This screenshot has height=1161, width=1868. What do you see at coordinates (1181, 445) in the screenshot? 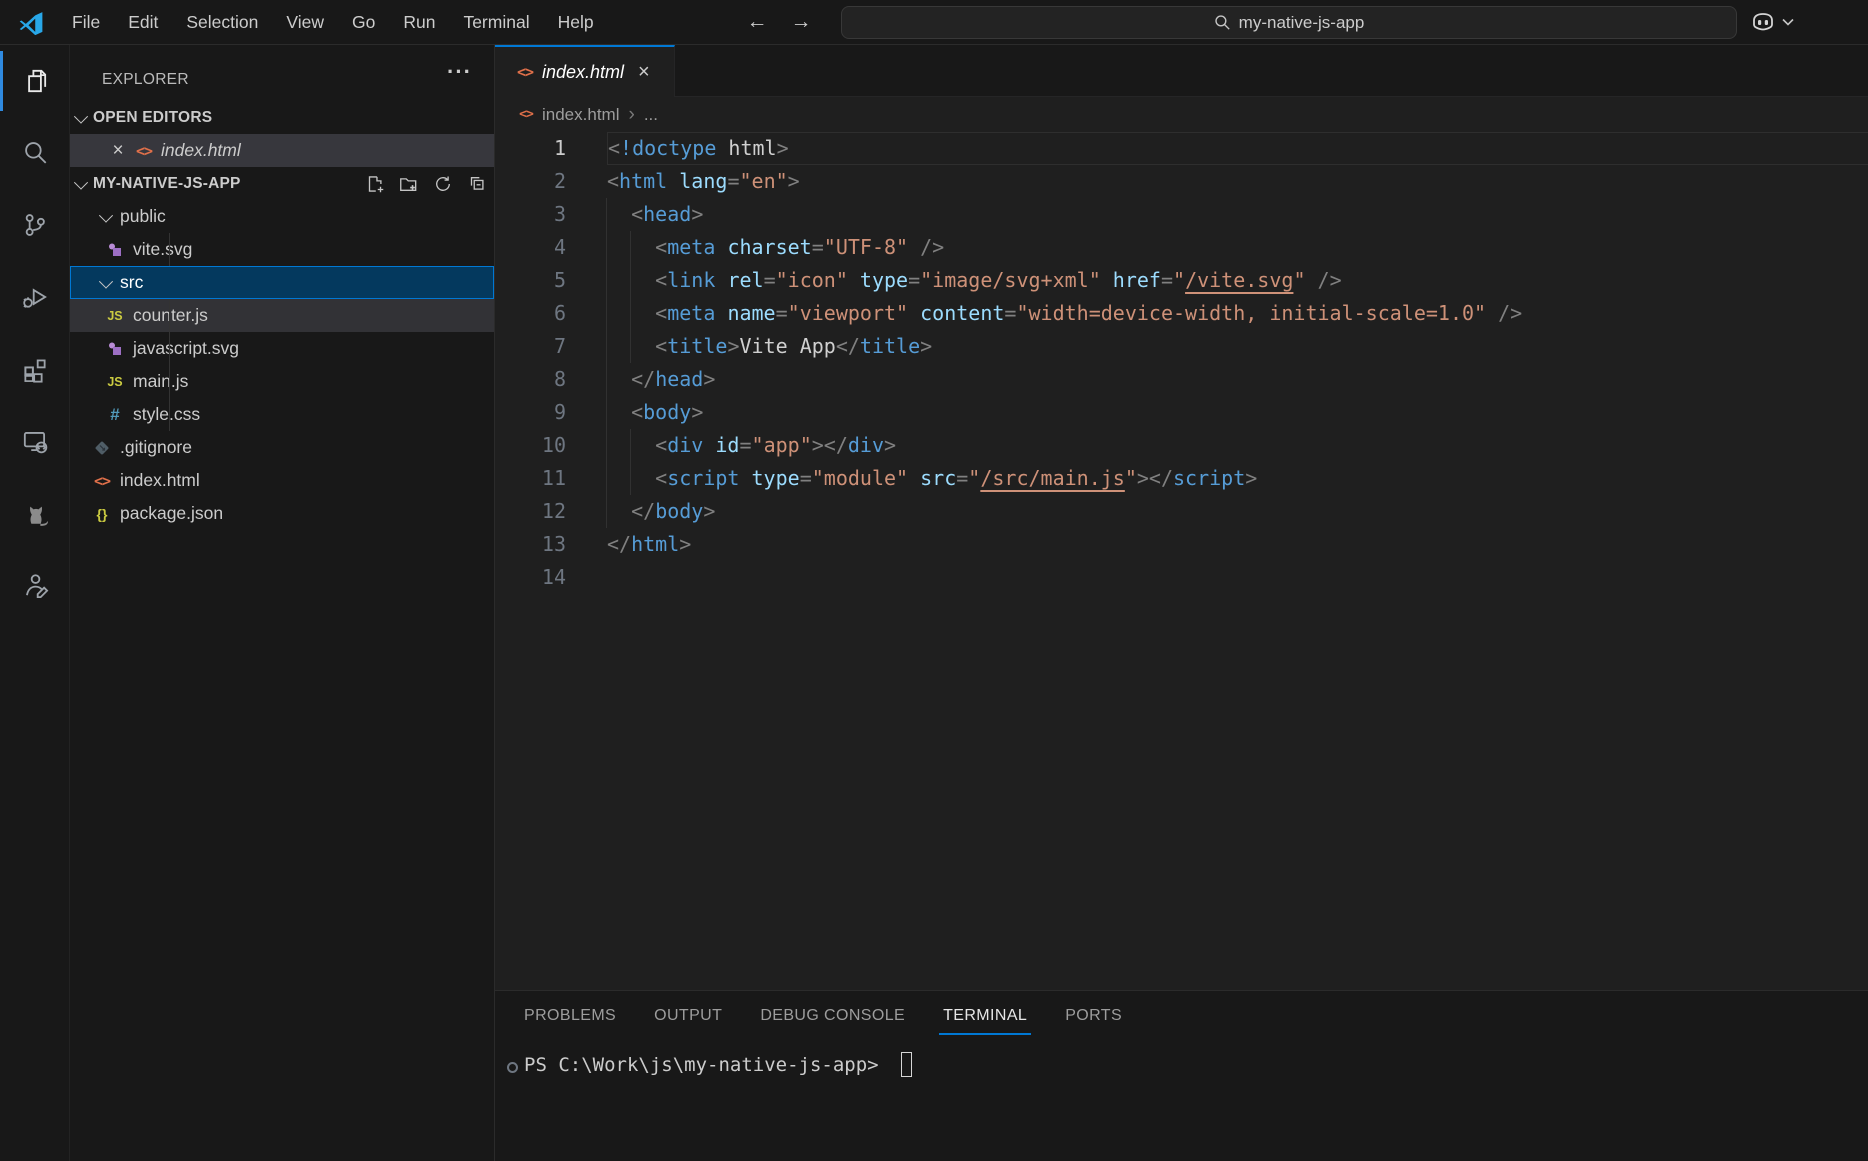
I see `code-line-10: 10 <div id="app"></div>` at bounding box center [1181, 445].